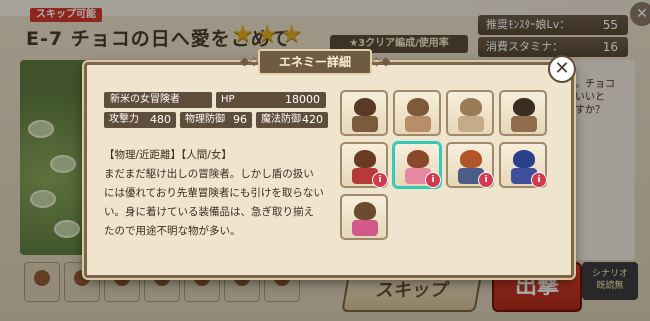 The height and width of the screenshot is (321, 650). What do you see at coordinates (168, 155) in the screenshot?
I see `desc-line: 【物理/近距離】【人間/女】` at bounding box center [168, 155].